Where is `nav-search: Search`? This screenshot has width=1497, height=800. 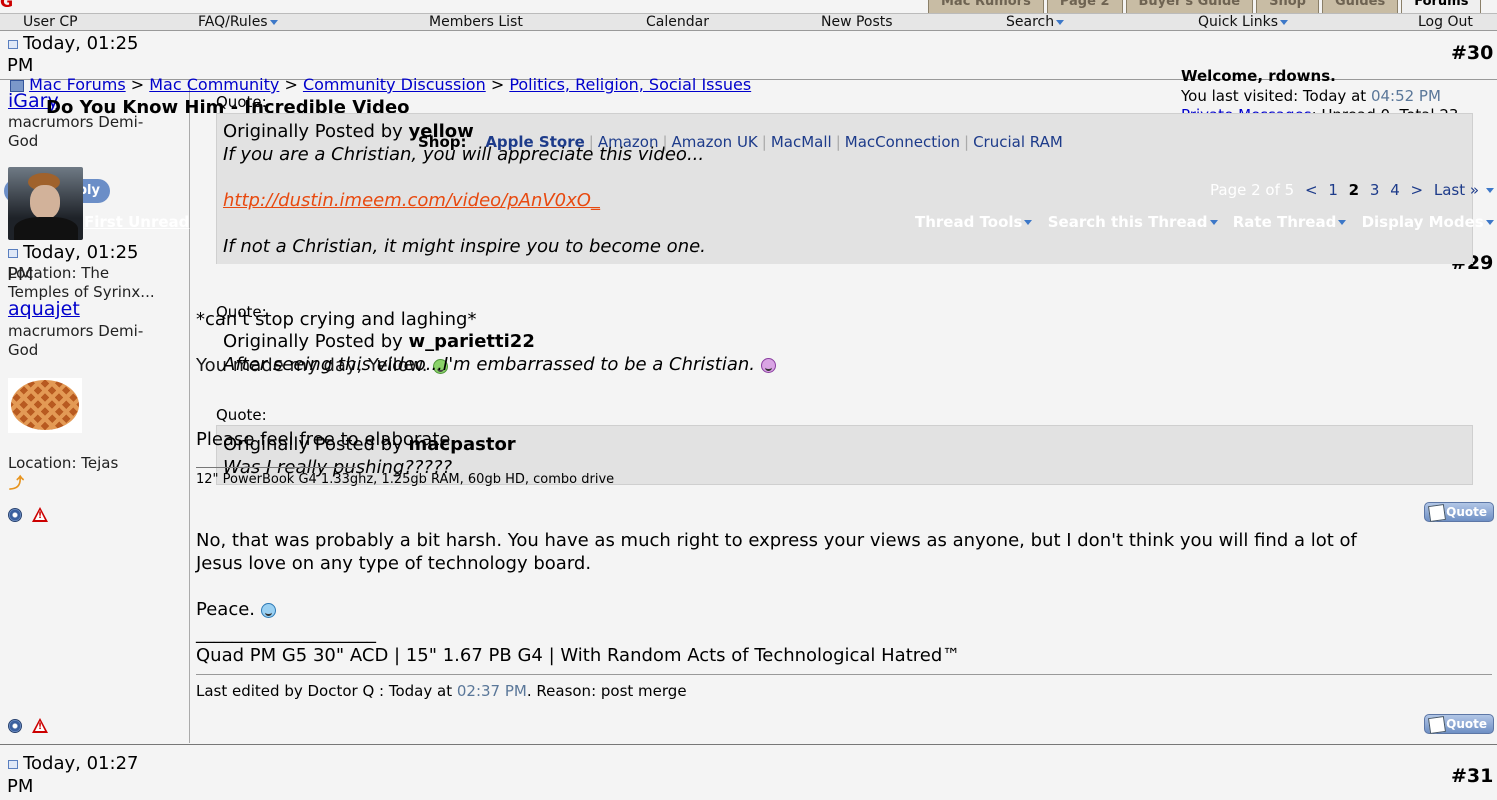
nav-search: Search is located at coordinates (1035, 22).